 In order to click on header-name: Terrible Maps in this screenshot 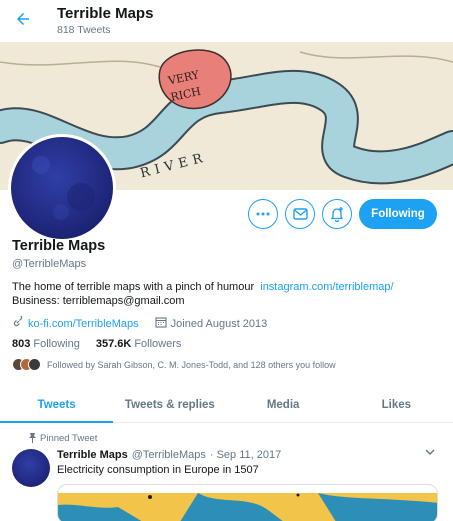, I will do `click(105, 13)`.